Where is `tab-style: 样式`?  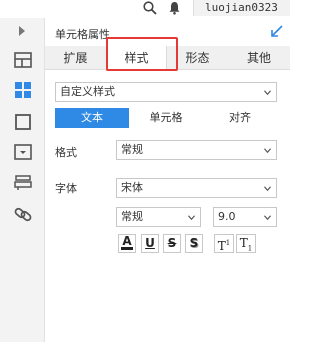 tab-style: 样式 is located at coordinates (136, 58).